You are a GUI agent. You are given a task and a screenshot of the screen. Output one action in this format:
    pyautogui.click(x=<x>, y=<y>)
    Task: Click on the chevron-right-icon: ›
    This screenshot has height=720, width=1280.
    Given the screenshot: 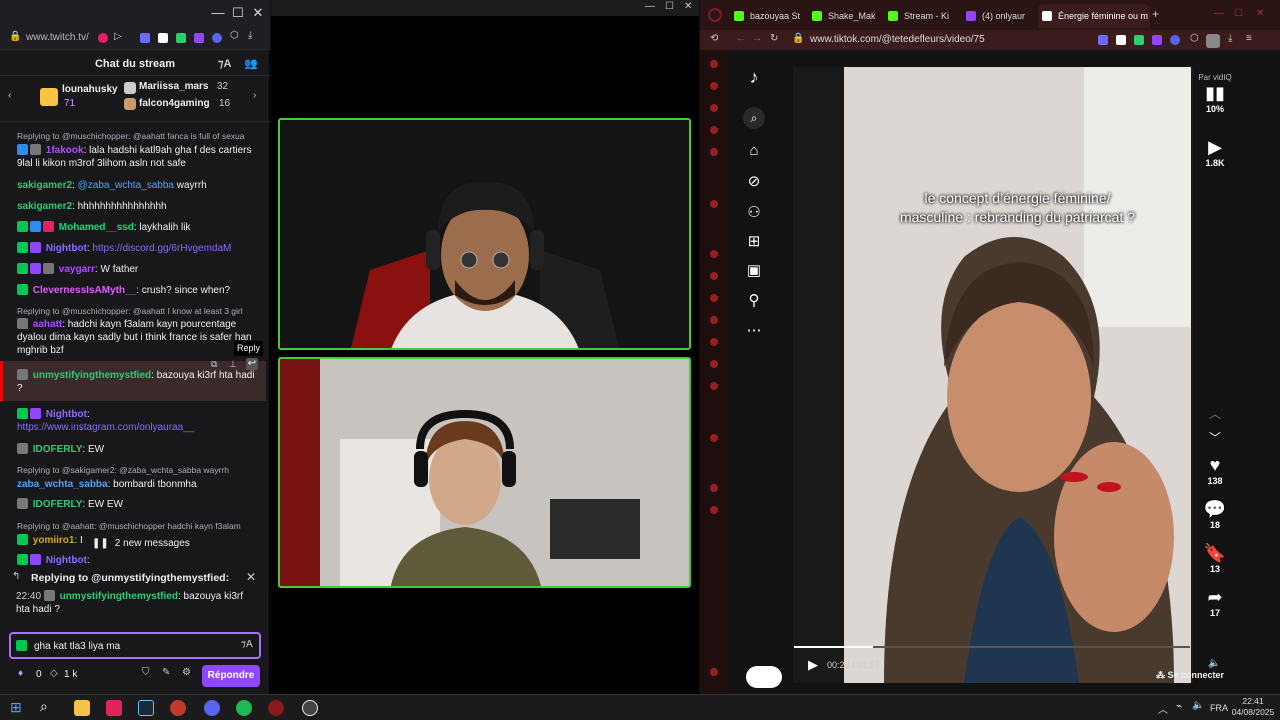 What is the action you would take?
    pyautogui.click(x=254, y=95)
    